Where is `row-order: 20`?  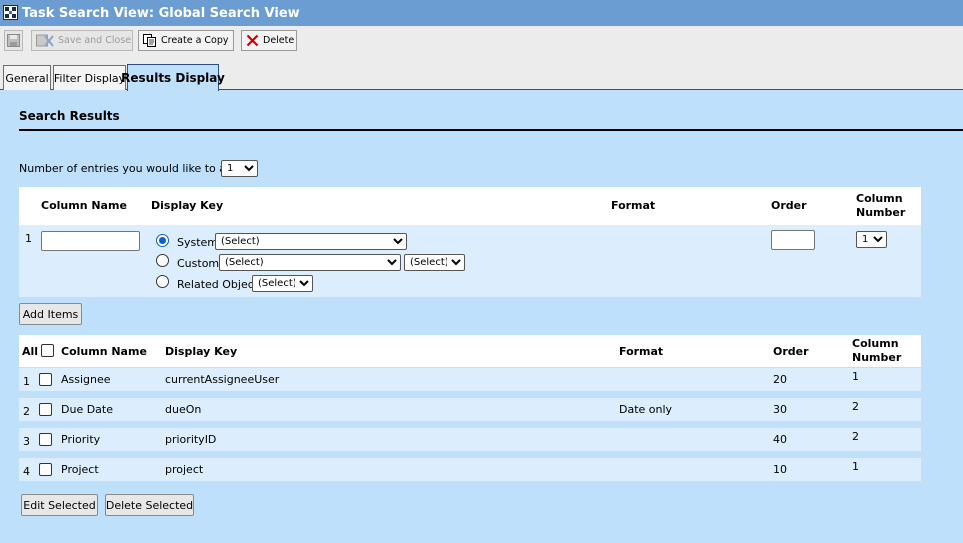
row-order: 20 is located at coordinates (780, 379).